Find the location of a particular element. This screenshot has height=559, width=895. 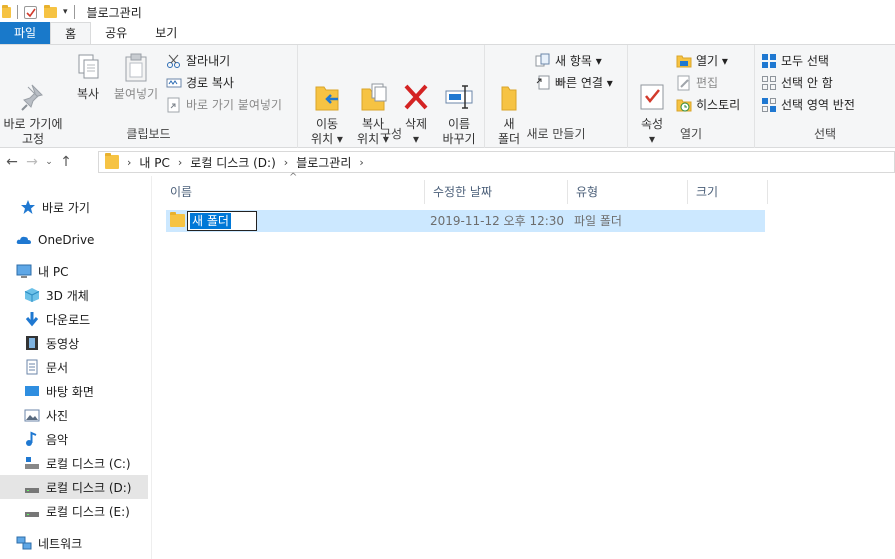

open-folder-icon is located at coordinates (684, 61).